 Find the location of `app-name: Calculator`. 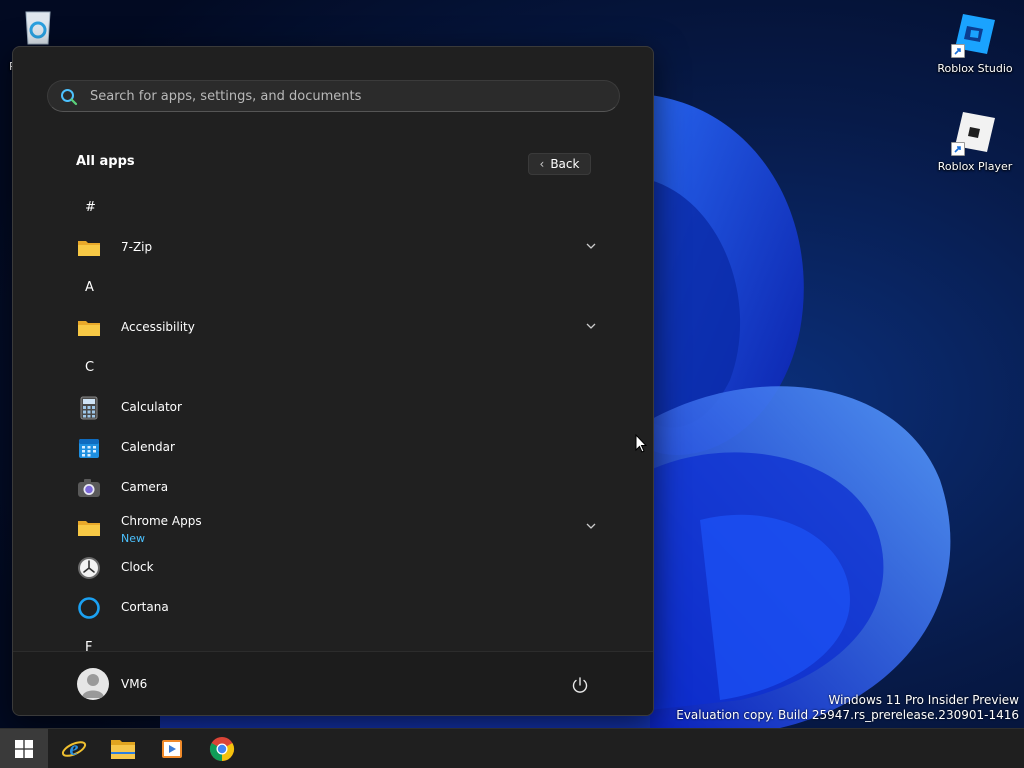

app-name: Calculator is located at coordinates (151, 407).